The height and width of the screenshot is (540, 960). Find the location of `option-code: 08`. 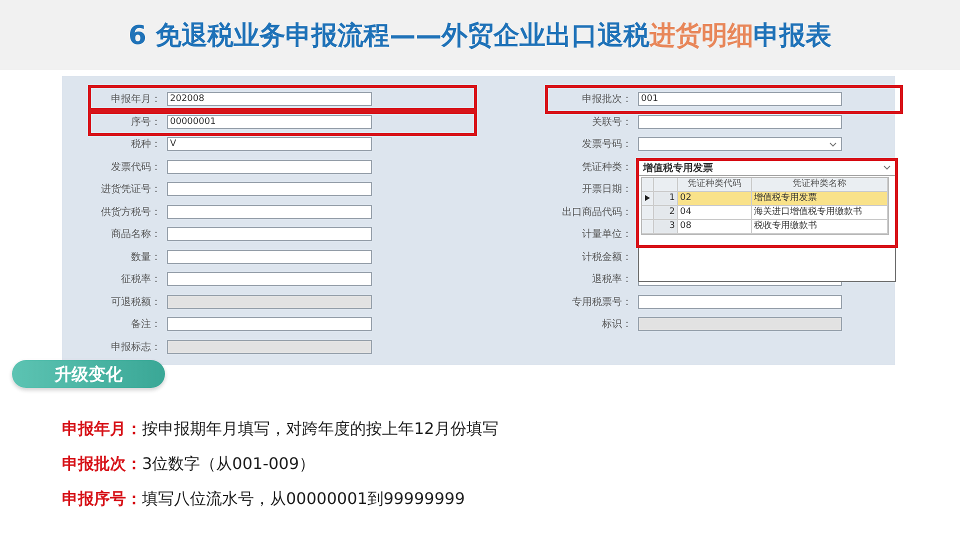

option-code: 08 is located at coordinates (715, 227).